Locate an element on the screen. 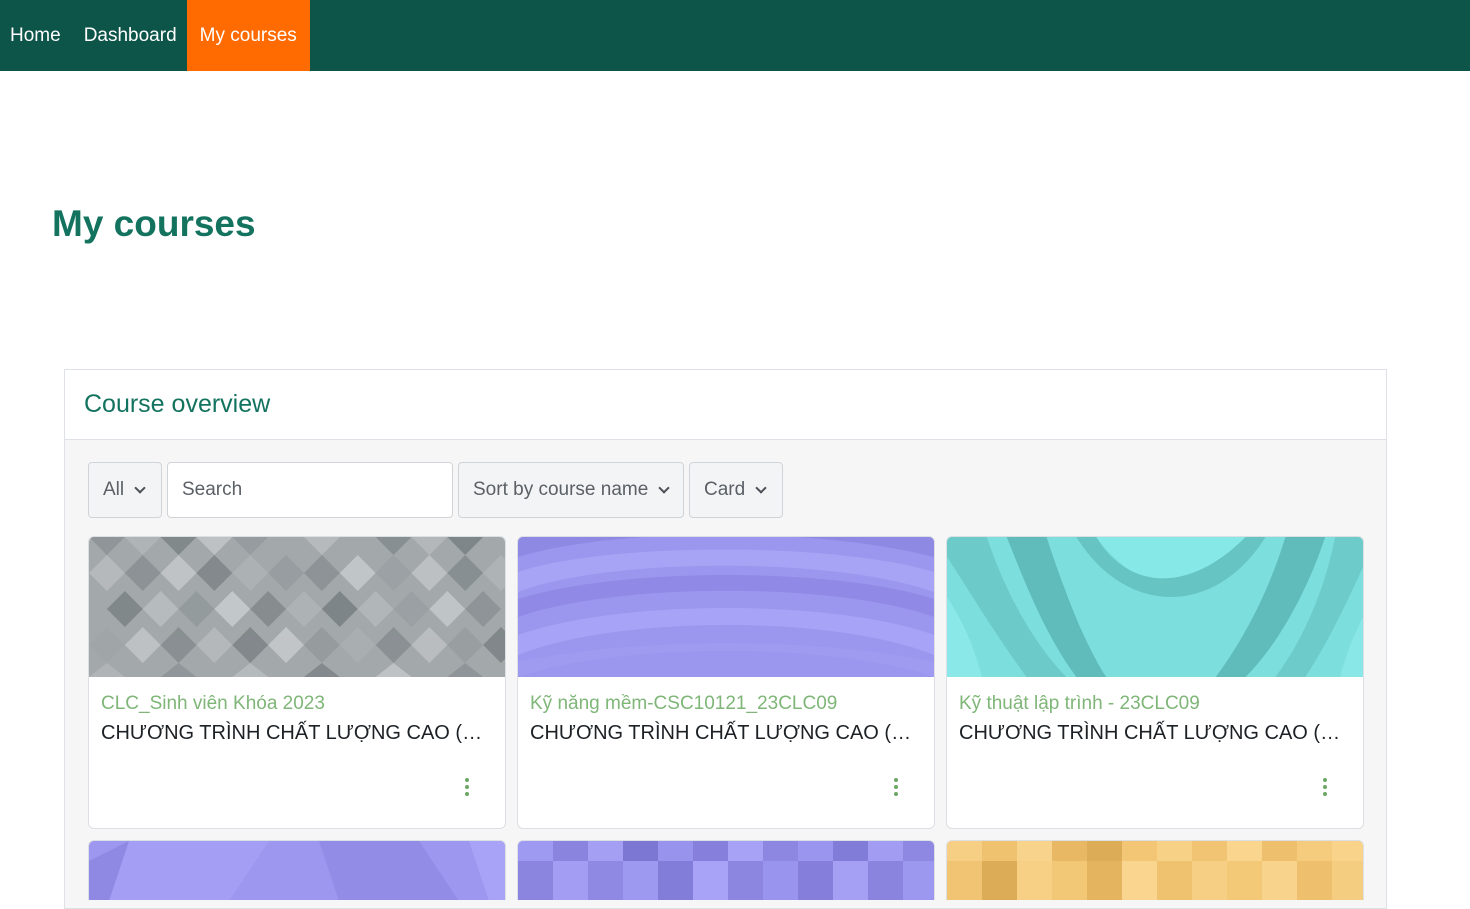 Image resolution: width=1470 pixels, height=909 pixels. sort-dropdown: Sort by course name is located at coordinates (571, 490).